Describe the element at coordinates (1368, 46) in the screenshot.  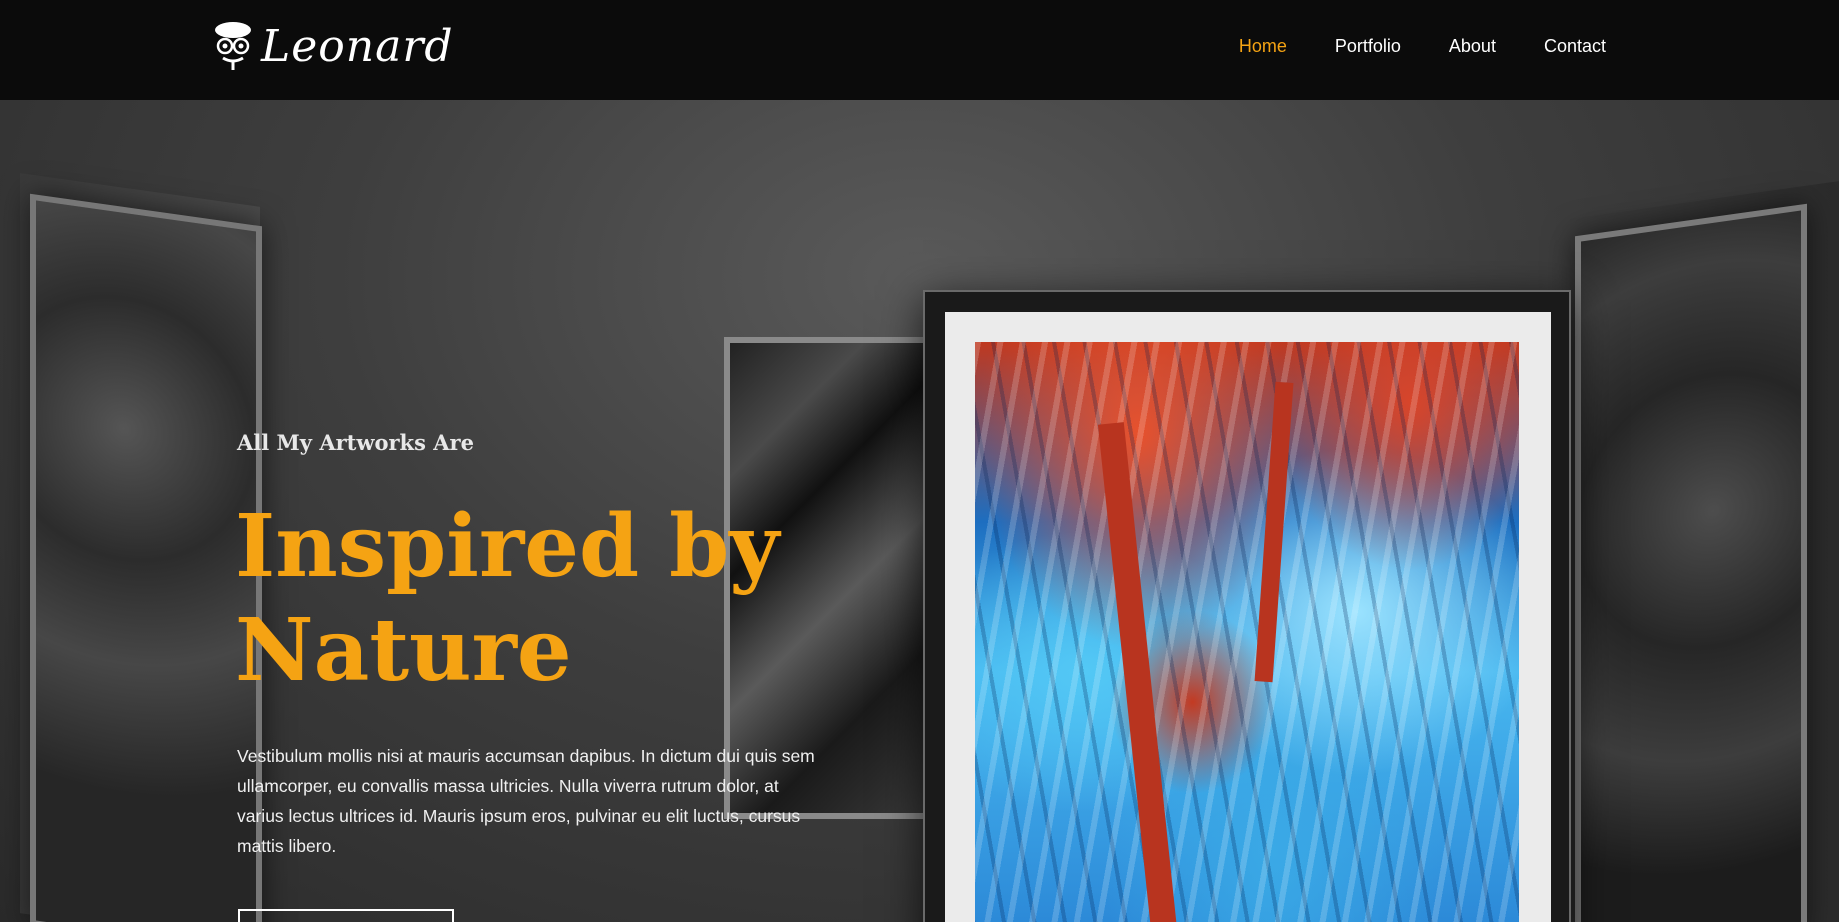
I see `nav-portfolio: Portfolio` at that location.